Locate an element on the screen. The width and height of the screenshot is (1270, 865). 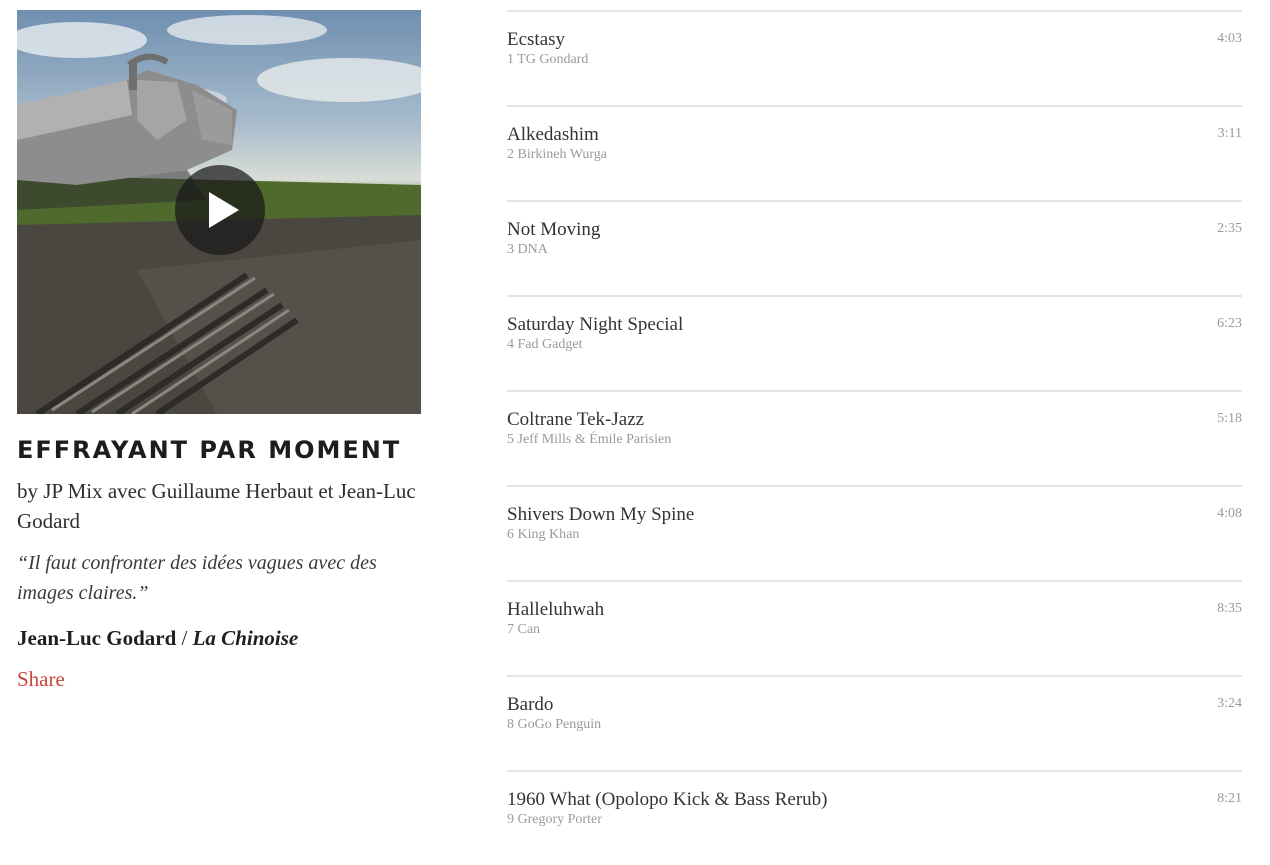
track-artist: Can is located at coordinates (529, 629).